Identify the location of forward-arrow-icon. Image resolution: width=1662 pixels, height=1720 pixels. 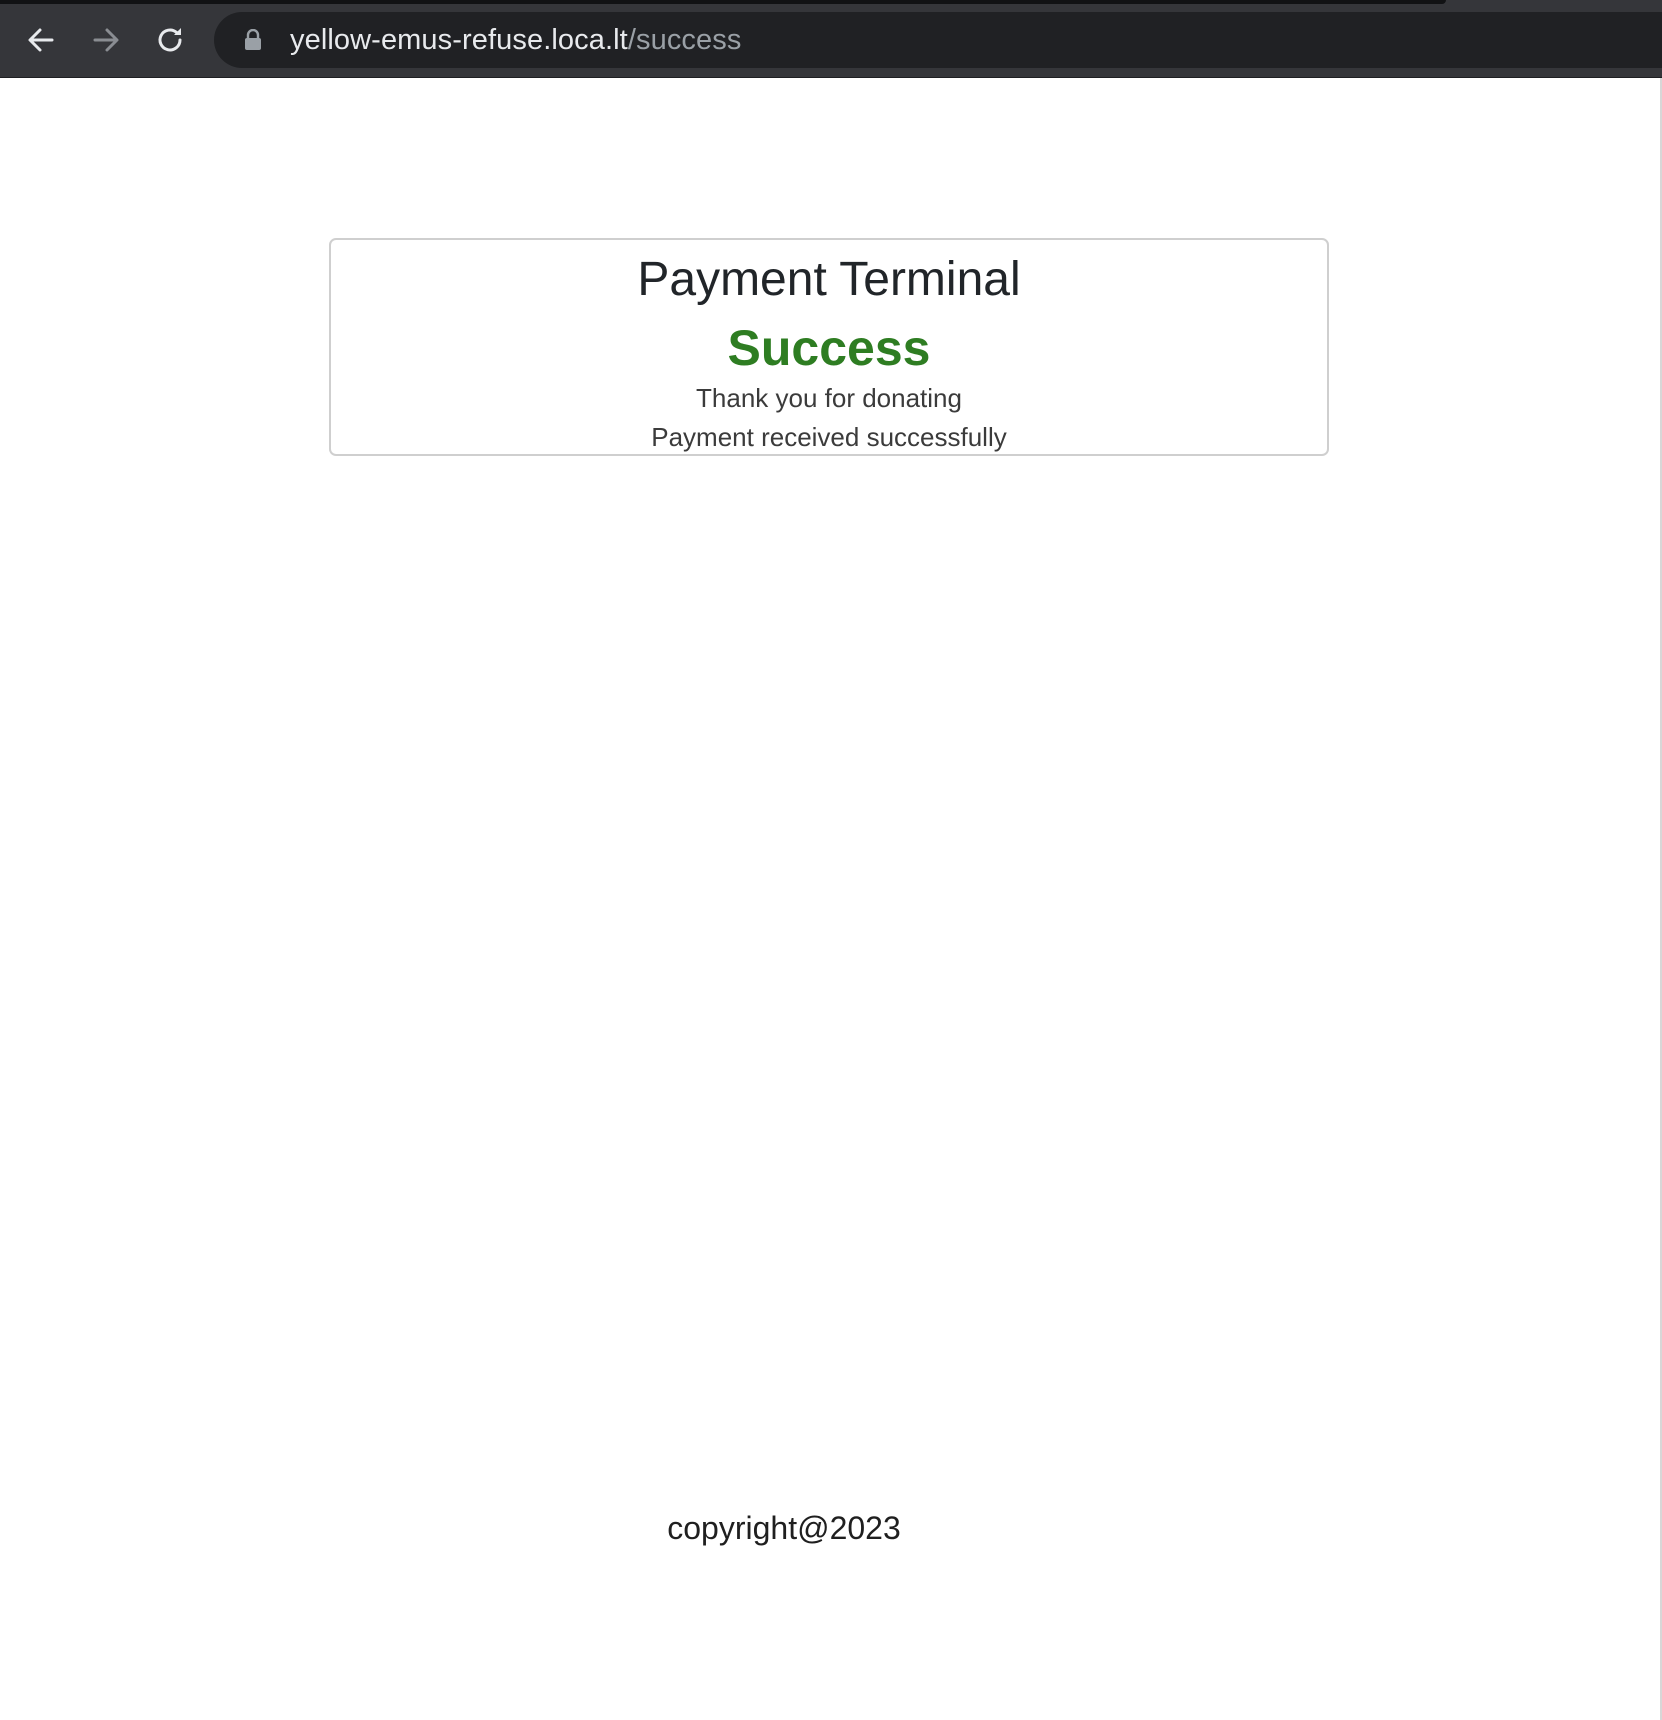
(106, 40).